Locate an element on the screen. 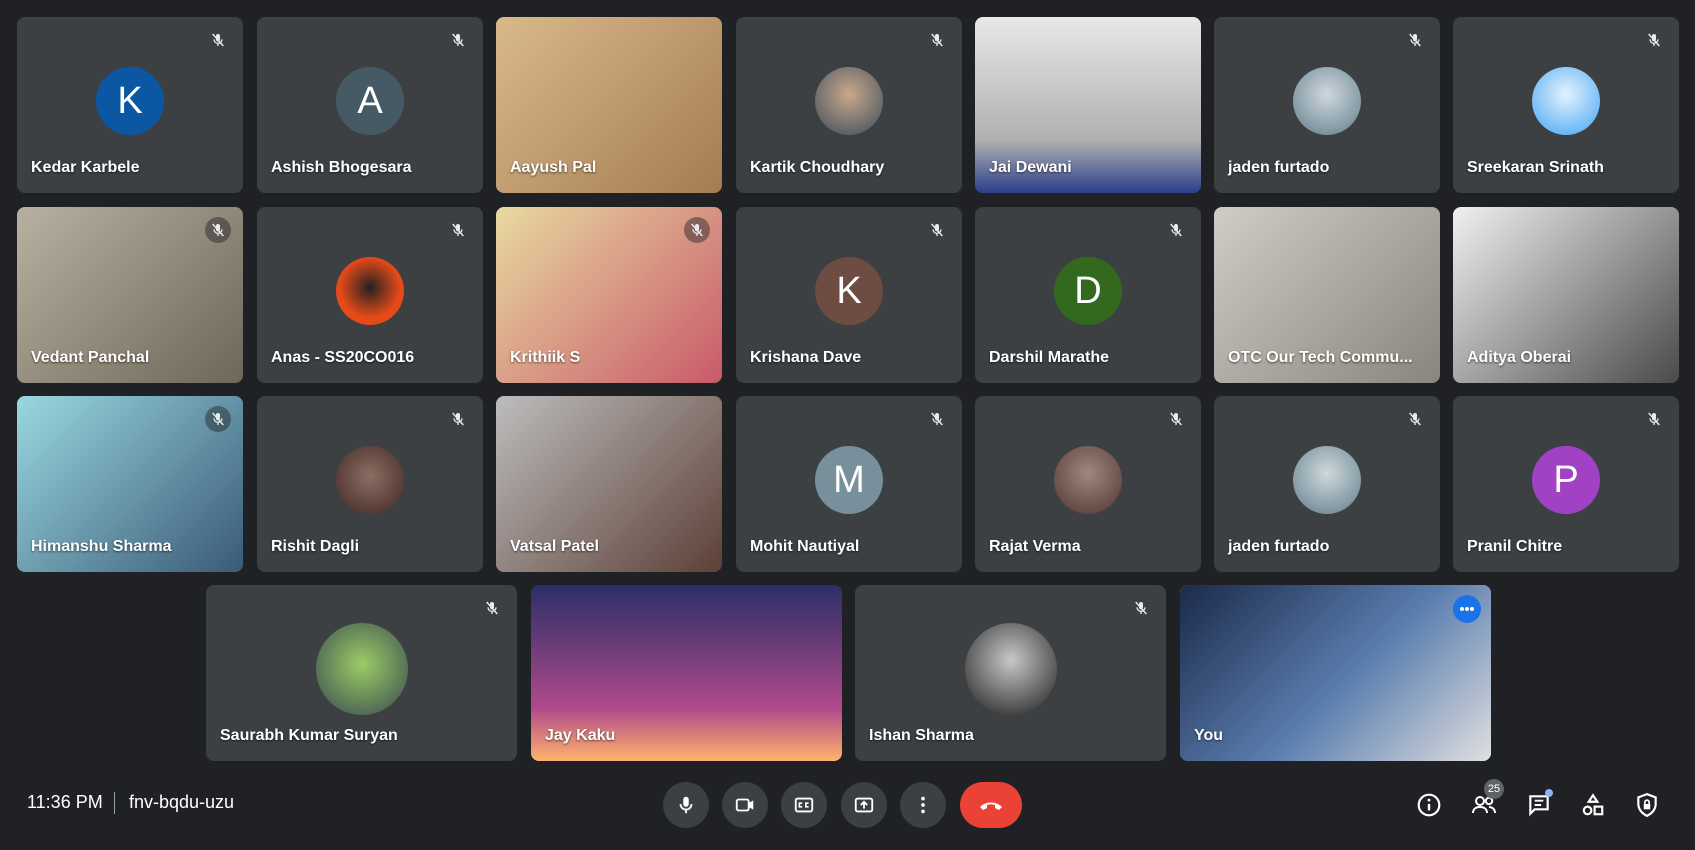 Image resolution: width=1695 pixels, height=850 pixels. avatar: K is located at coordinates (130, 101).